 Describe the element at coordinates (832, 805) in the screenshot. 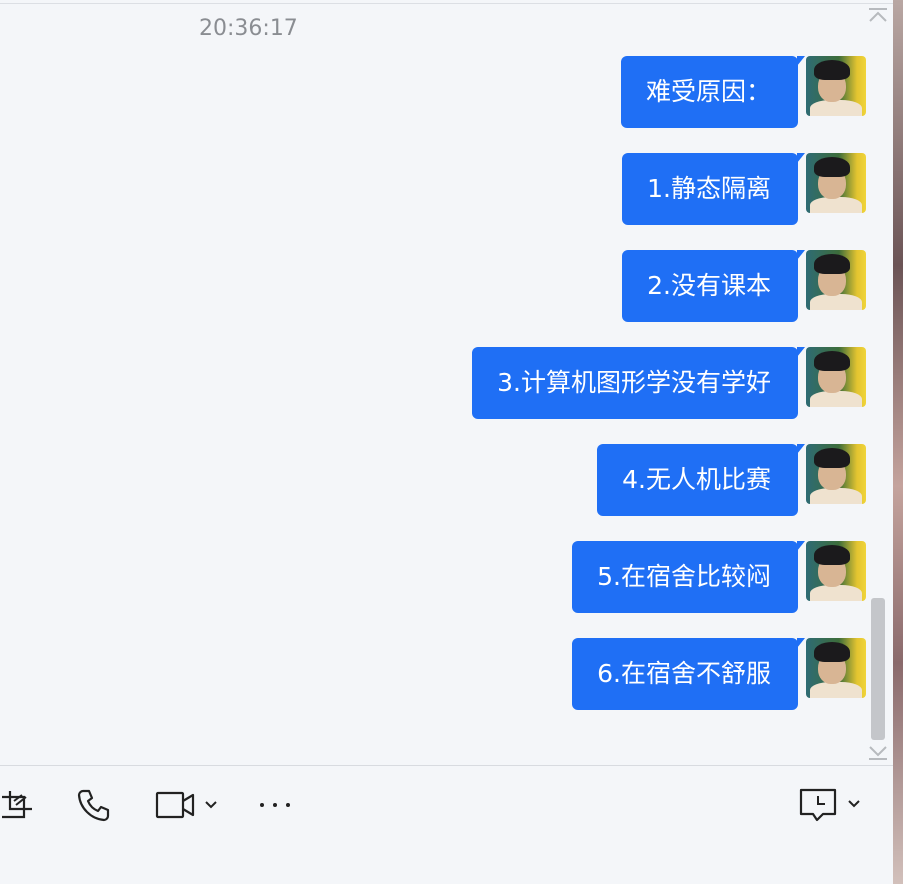

I see `chat-history-icon` at that location.